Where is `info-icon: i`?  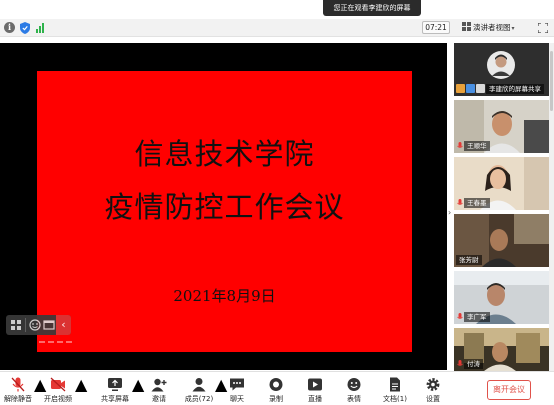
info-icon: i is located at coordinates (9, 27).